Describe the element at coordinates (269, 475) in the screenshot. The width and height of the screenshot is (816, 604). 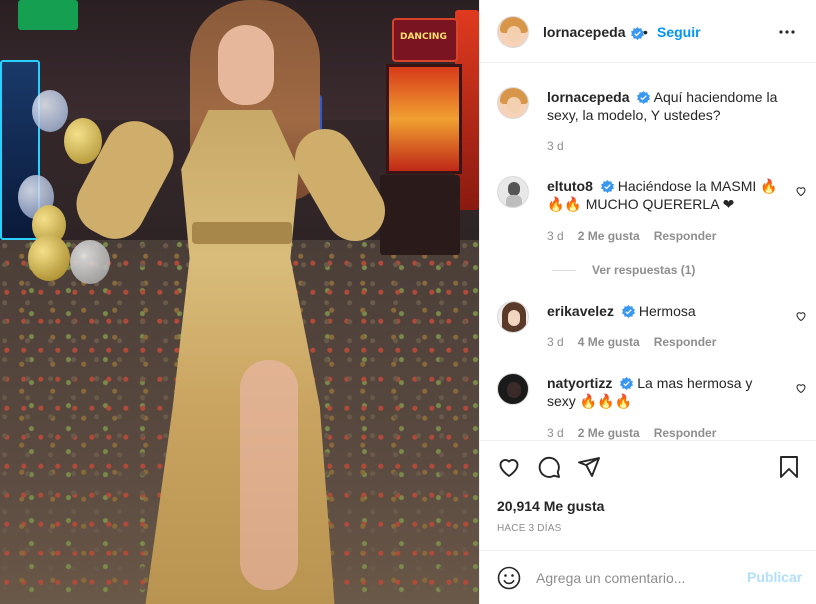
I see `leg` at that location.